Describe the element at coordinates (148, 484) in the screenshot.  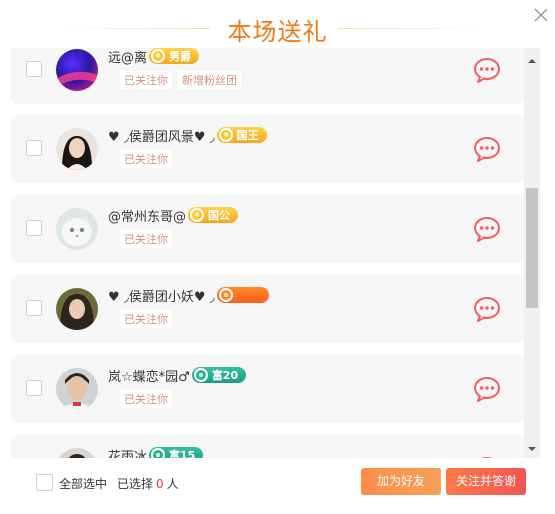
I see `selected-count-text: 已选择 0 人` at that location.